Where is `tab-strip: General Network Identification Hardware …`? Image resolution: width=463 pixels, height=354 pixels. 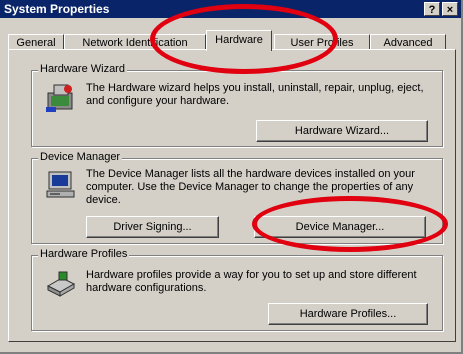
tab-strip: General Network Identification Hardware … is located at coordinates (233, 39).